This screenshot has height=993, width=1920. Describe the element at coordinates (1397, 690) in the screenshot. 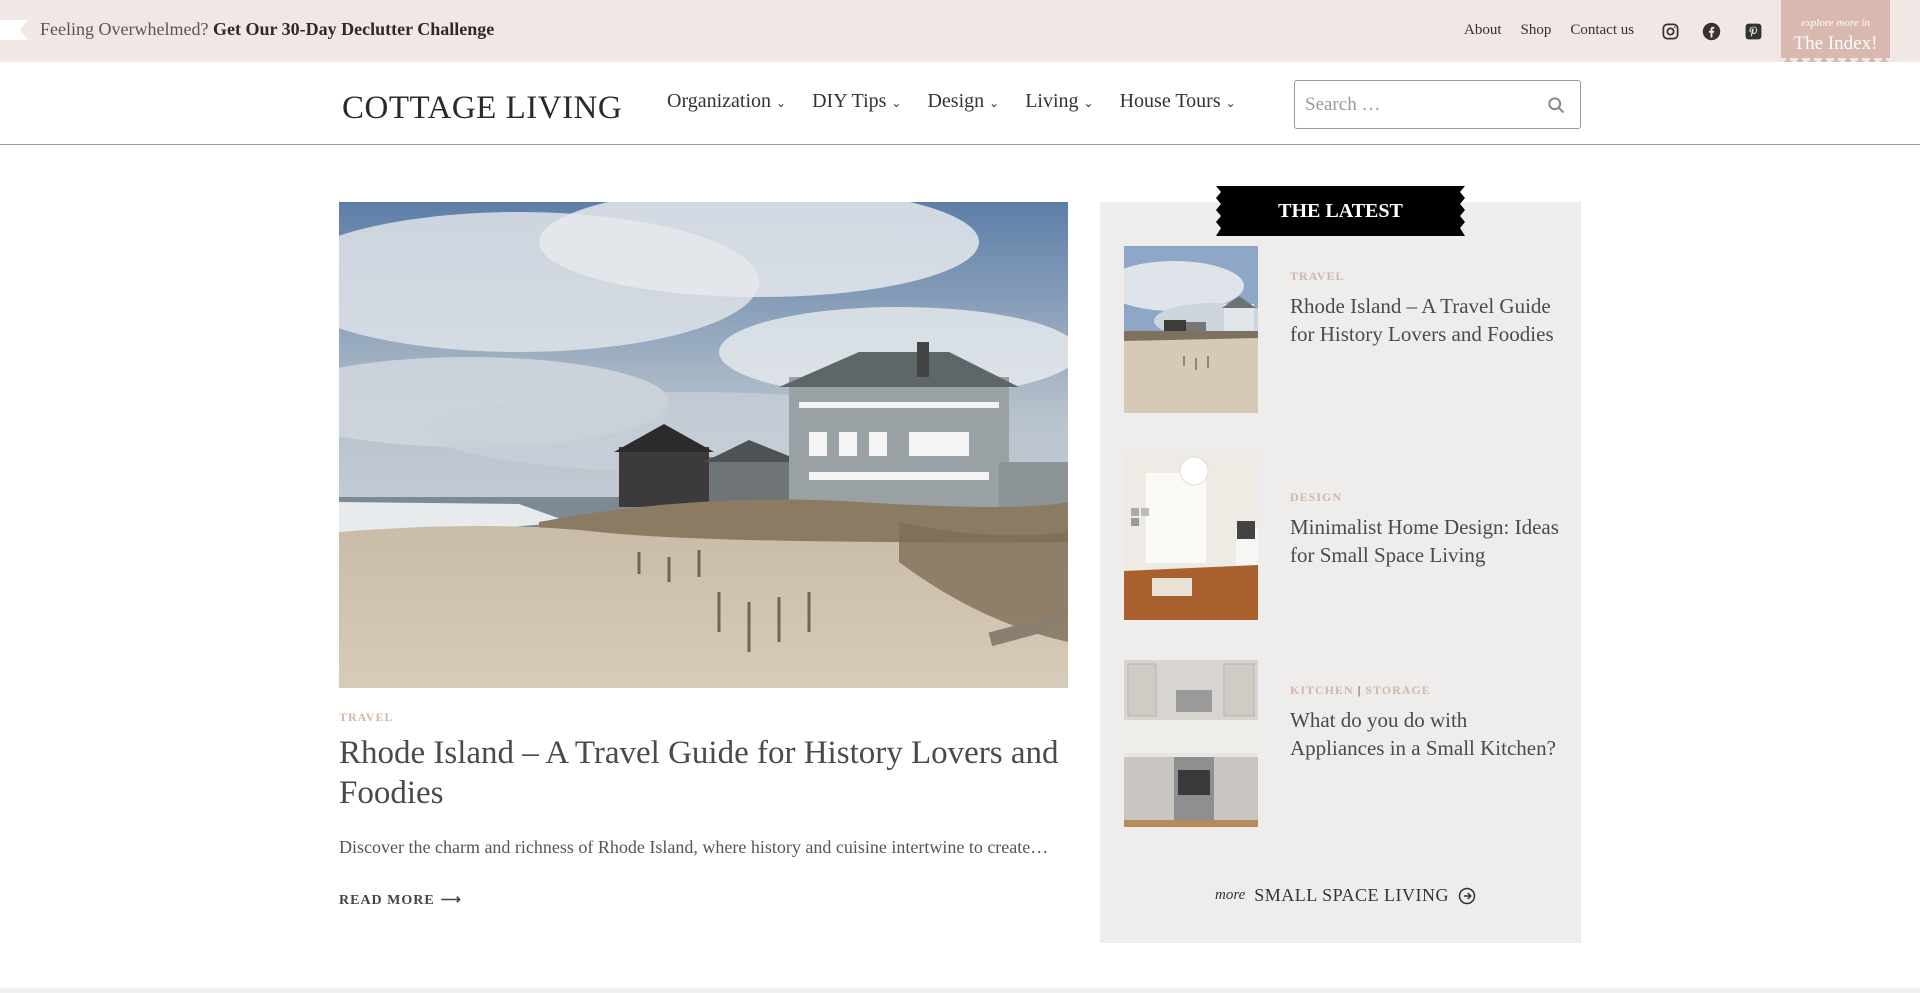

I see `post-category: STORAGE` at that location.